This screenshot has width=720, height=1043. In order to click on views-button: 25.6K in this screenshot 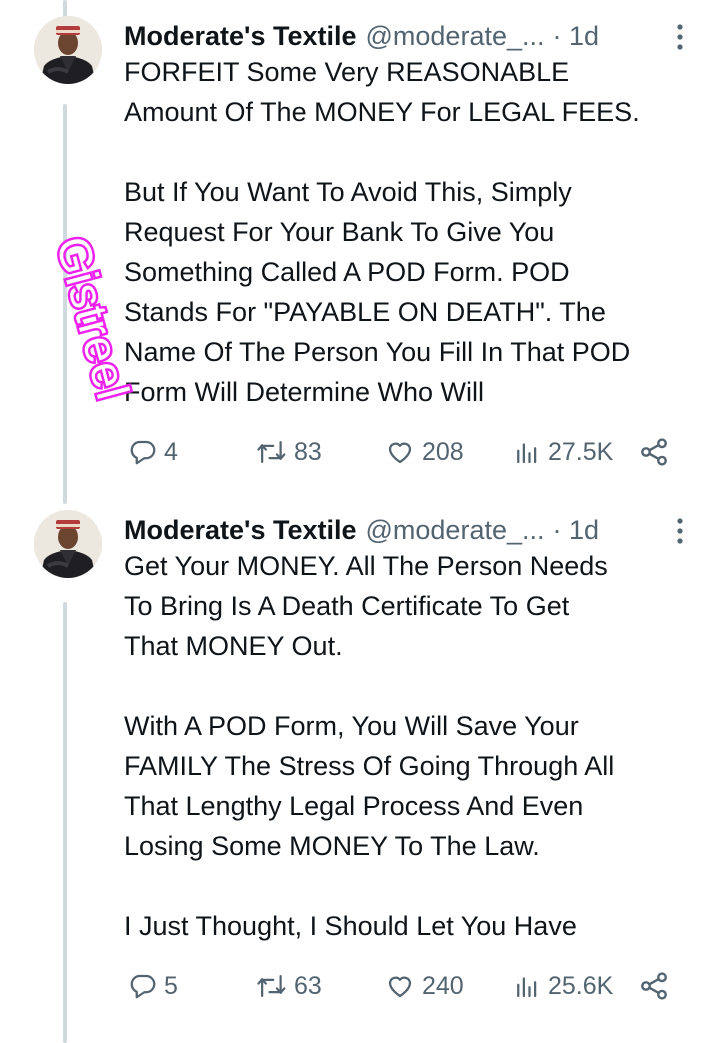, I will do `click(562, 986)`.